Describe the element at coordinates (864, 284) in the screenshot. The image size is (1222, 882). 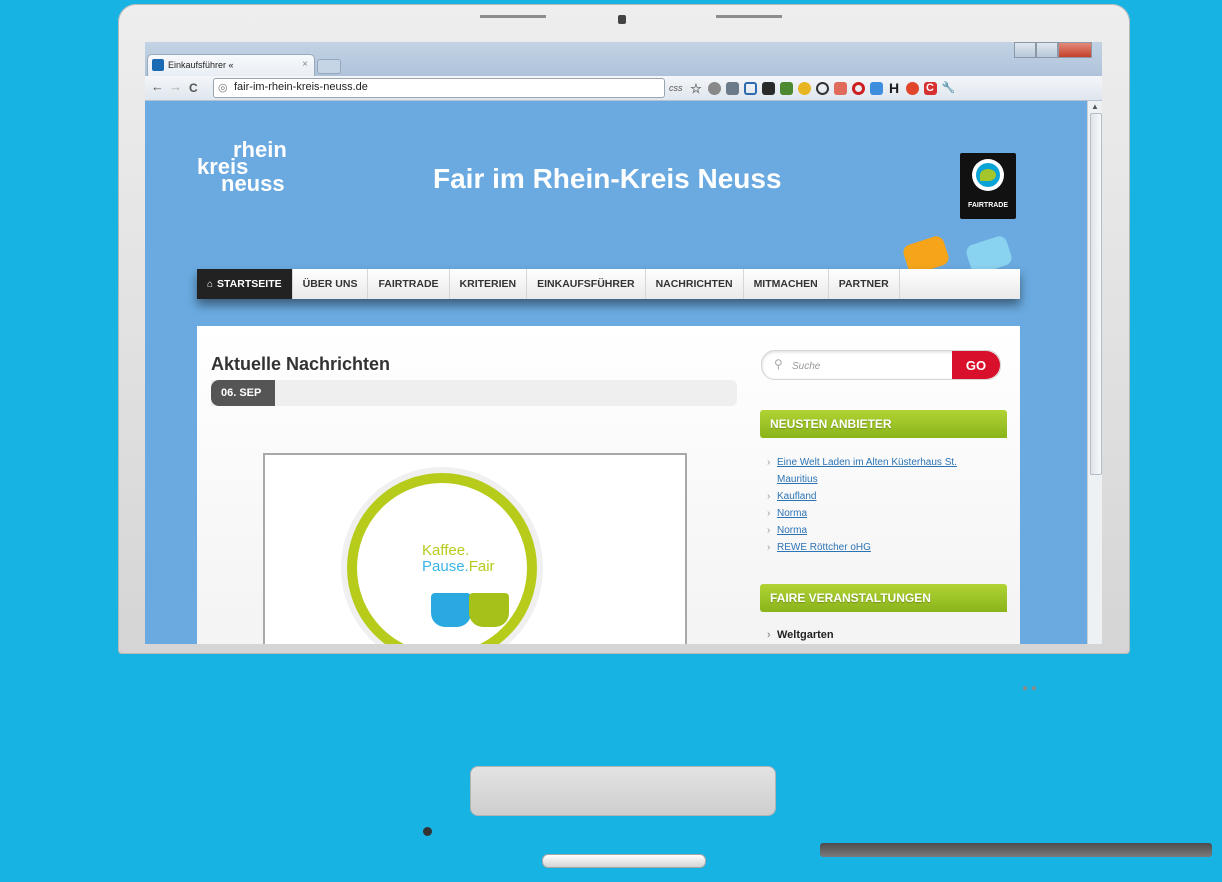
I see `nav-item-partner: PARTNER` at that location.